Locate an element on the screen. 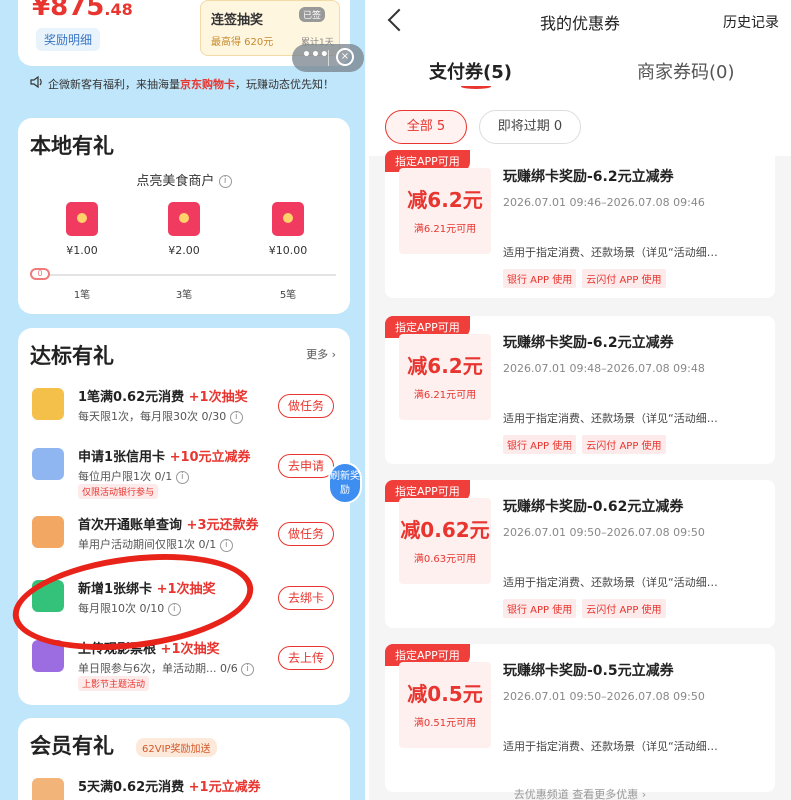  apply-button: 去申请 is located at coordinates (306, 466).